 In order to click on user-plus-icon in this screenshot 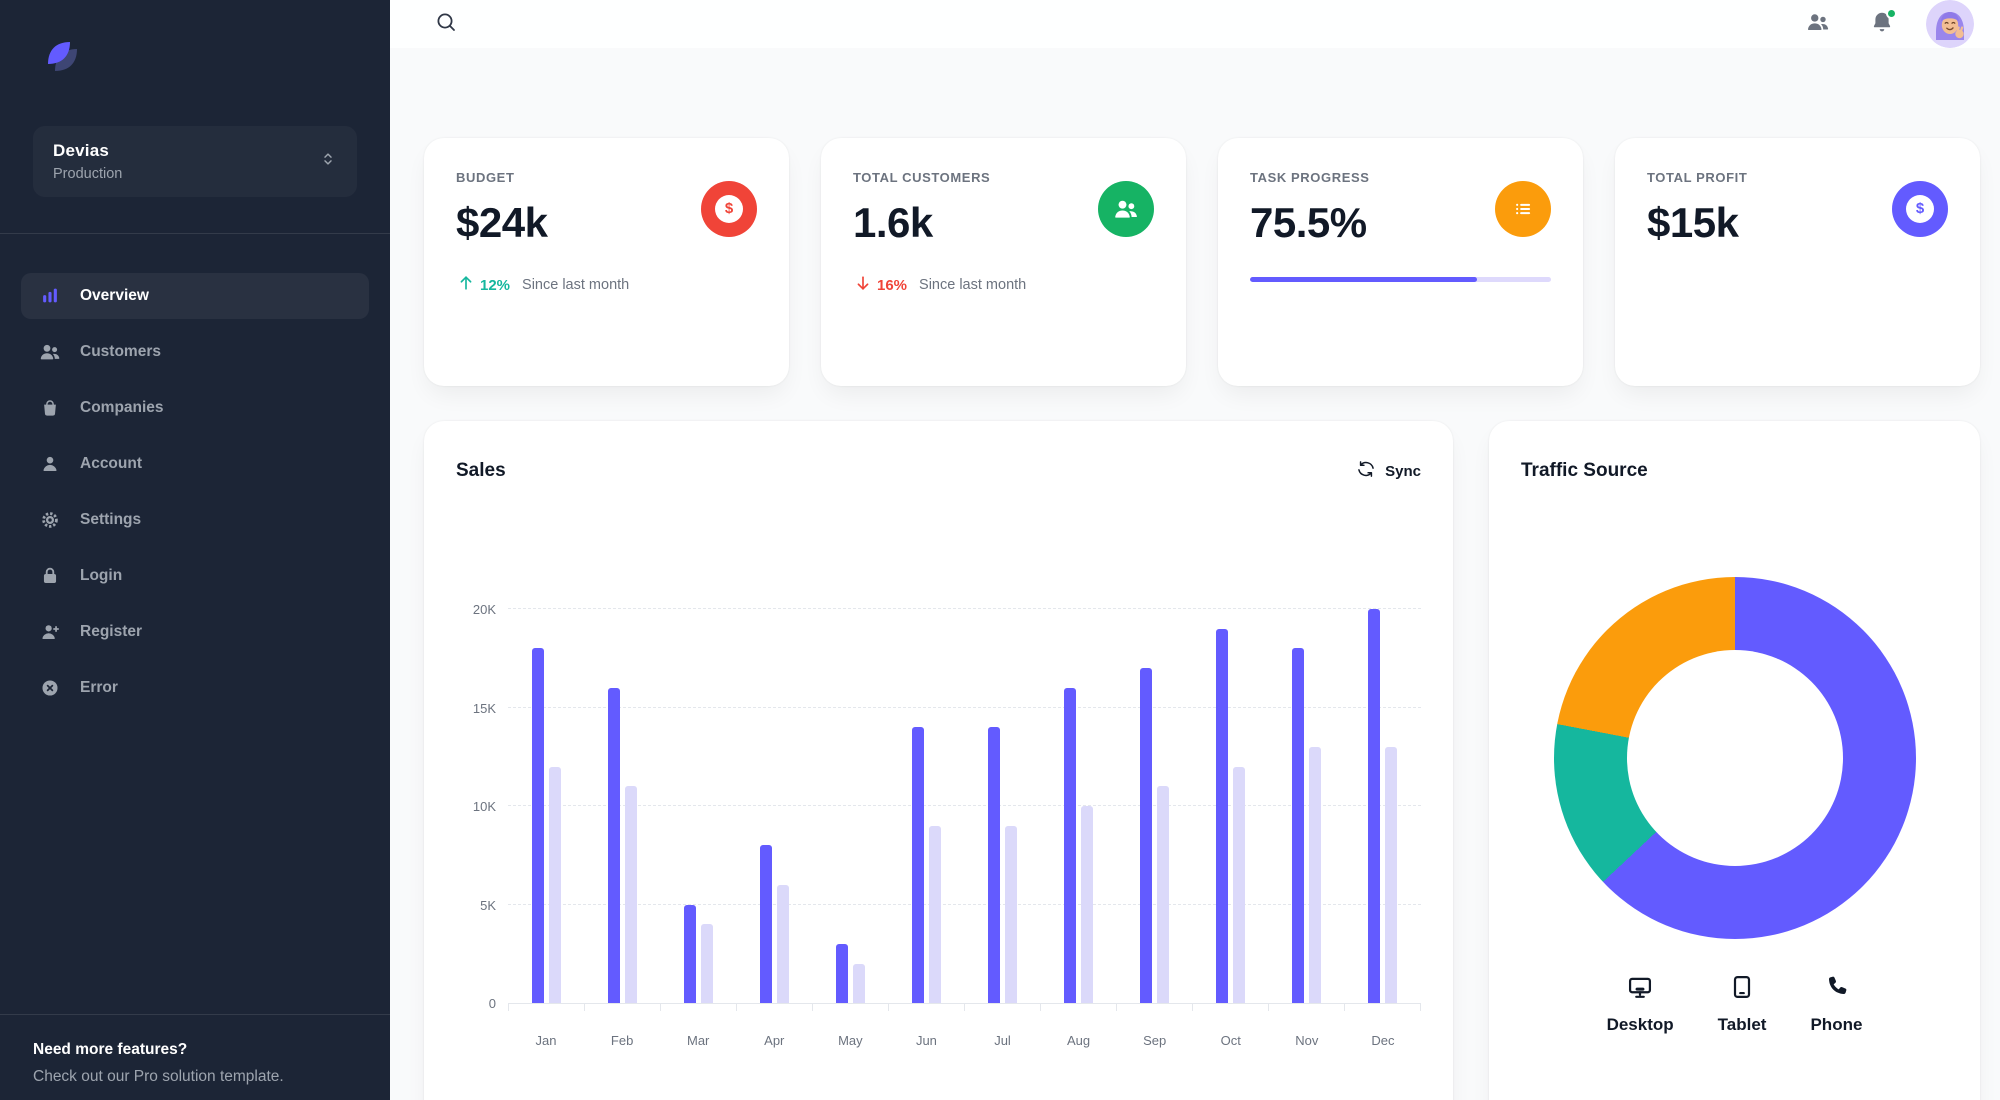, I will do `click(50, 632)`.